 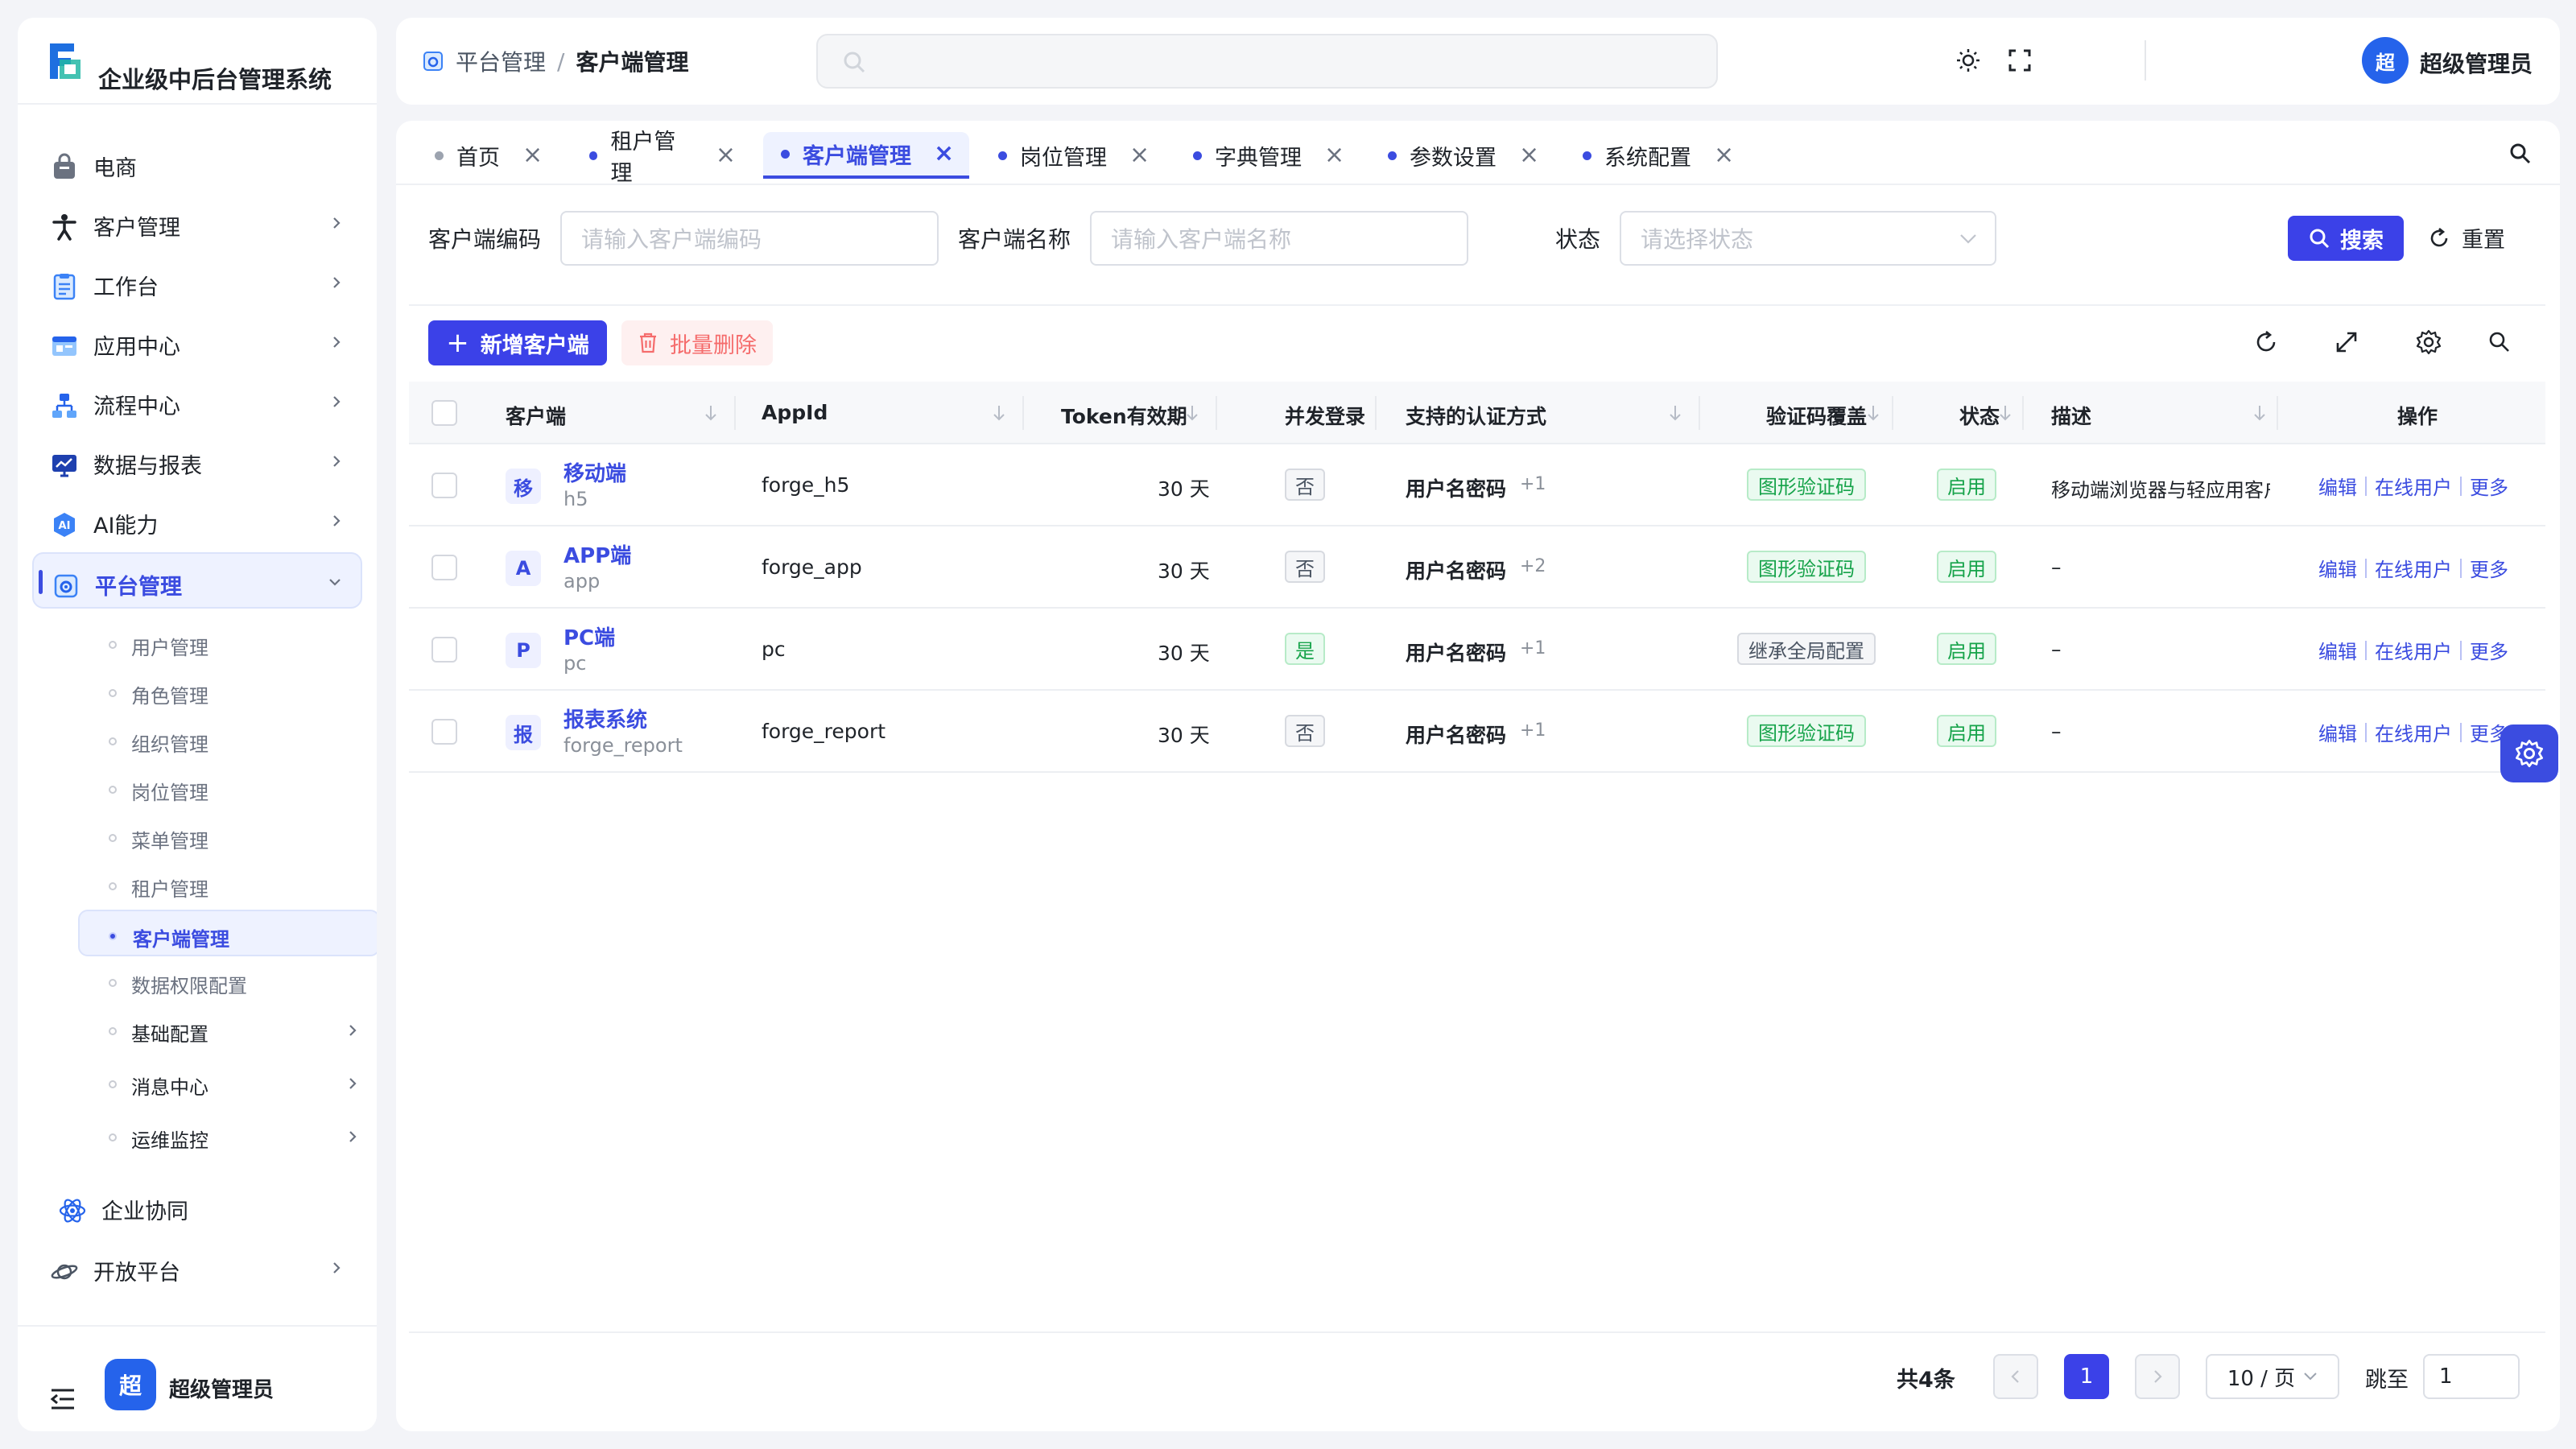 I want to click on col-concurrent: 并发登录, so click(x=1325, y=415).